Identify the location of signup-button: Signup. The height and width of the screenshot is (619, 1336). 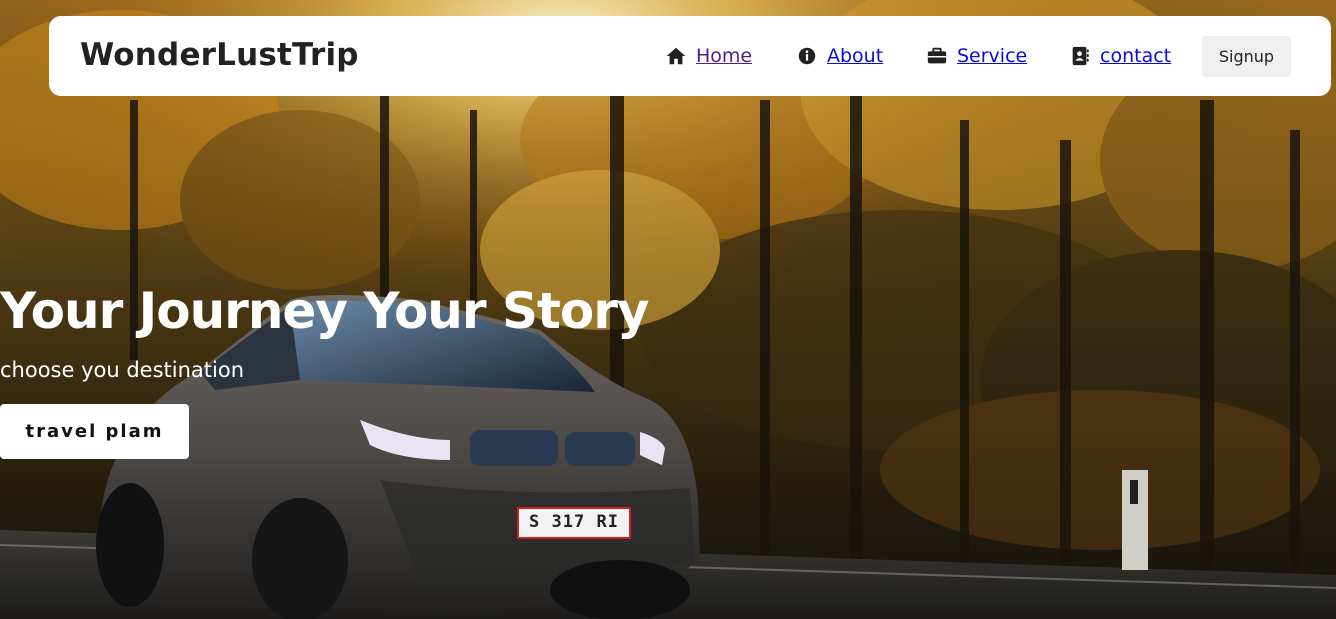
(1246, 56).